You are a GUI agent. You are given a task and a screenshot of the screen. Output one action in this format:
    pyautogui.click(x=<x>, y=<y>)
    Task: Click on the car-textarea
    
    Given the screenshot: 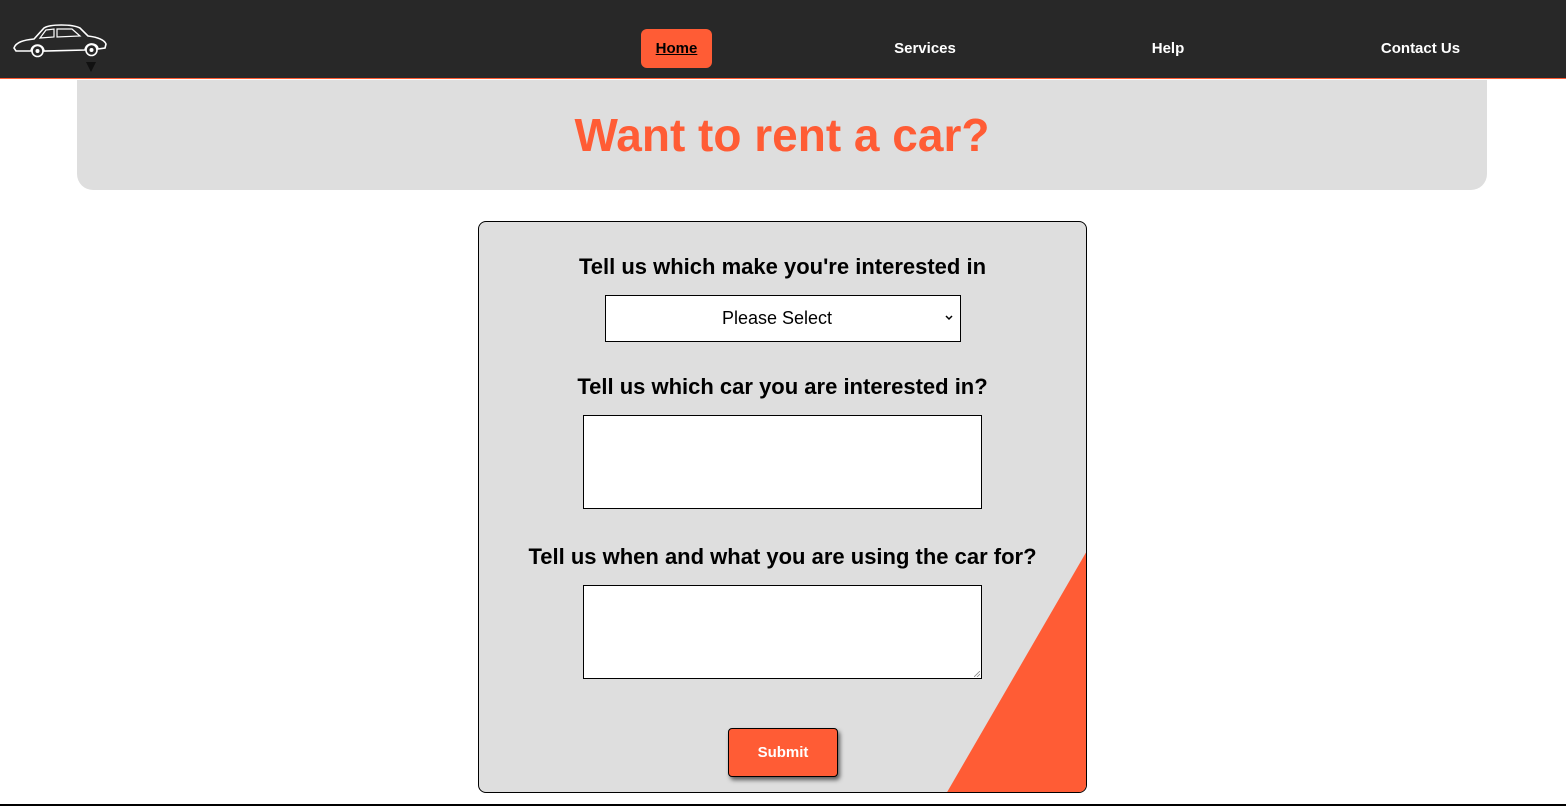 What is the action you would take?
    pyautogui.click(x=782, y=462)
    